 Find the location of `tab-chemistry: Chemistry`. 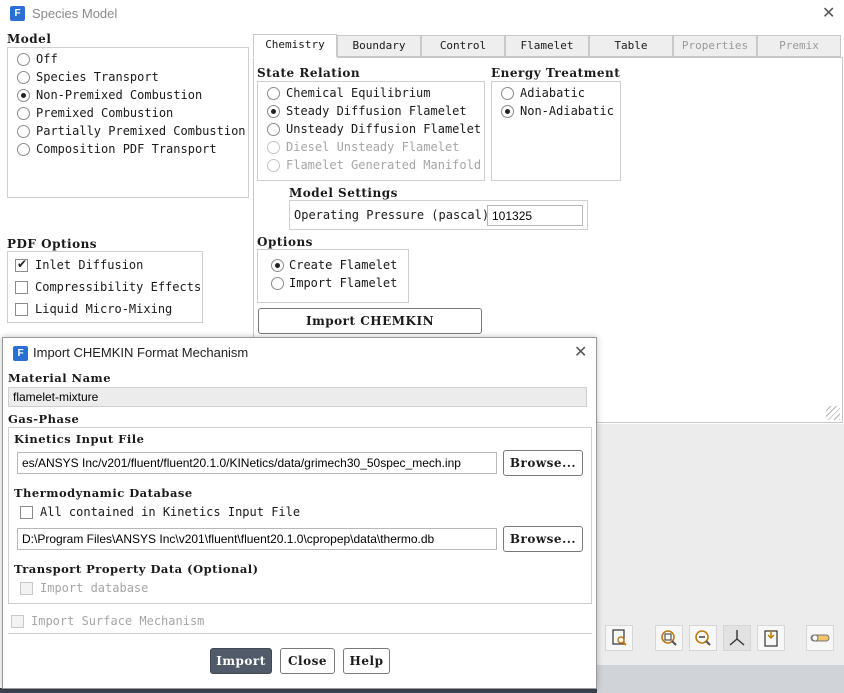

tab-chemistry: Chemistry is located at coordinates (295, 46).